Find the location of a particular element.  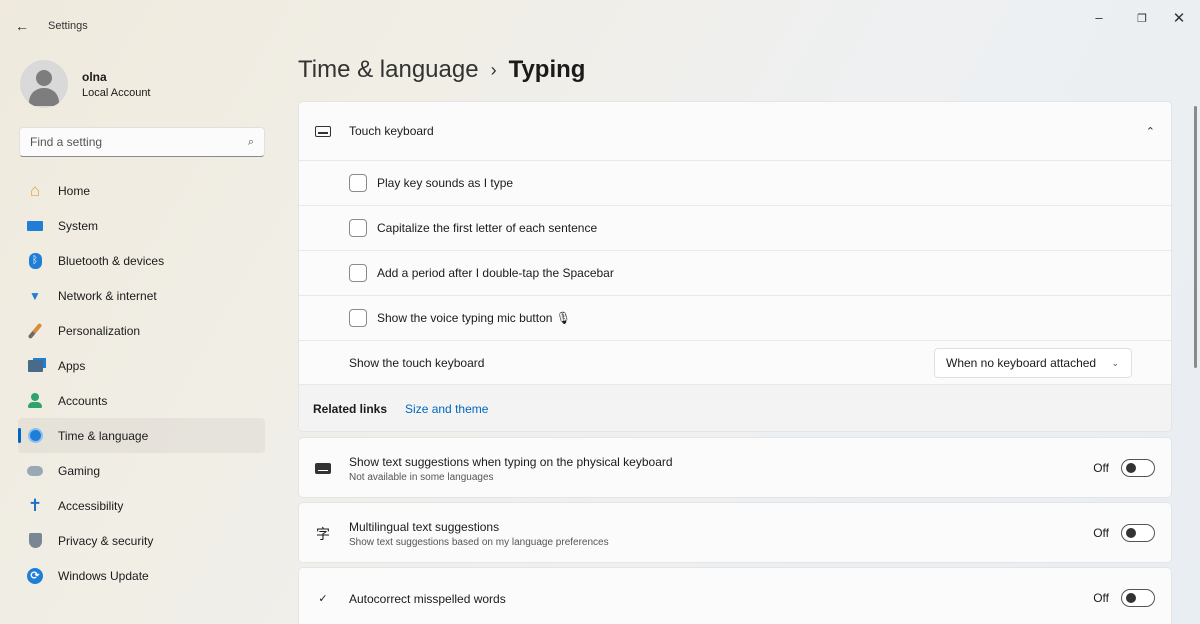

setting-title: Multilingual text suggestions is located at coordinates (424, 526).